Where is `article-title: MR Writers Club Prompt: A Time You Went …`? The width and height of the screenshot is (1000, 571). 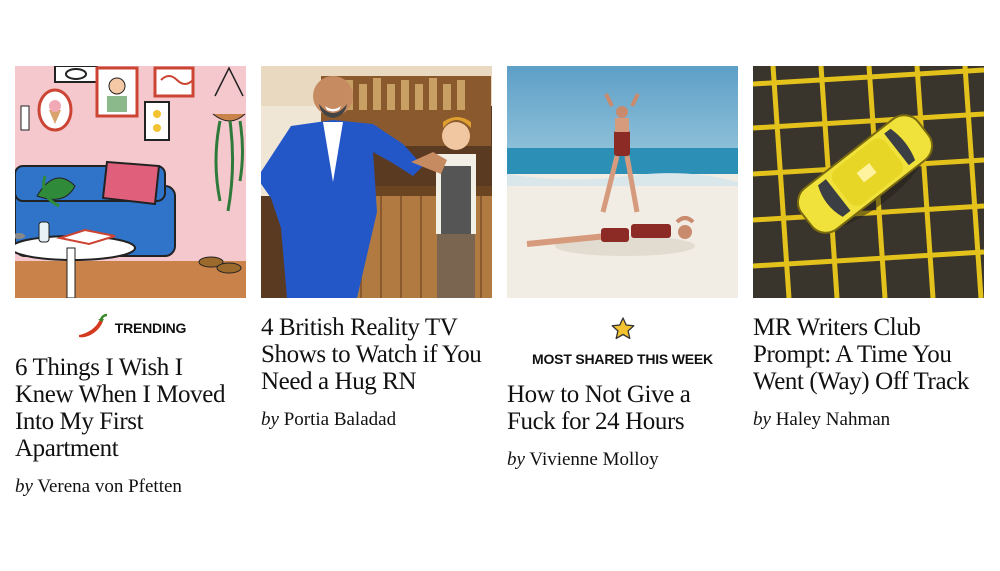
article-title: MR Writers Club Prompt: A Time You Went … is located at coordinates (868, 354).